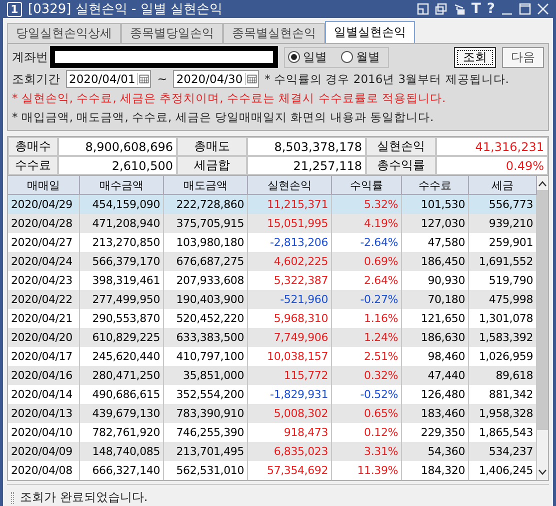 The height and width of the screenshot is (506, 556). I want to click on column-header: 매수금액, so click(122, 185).